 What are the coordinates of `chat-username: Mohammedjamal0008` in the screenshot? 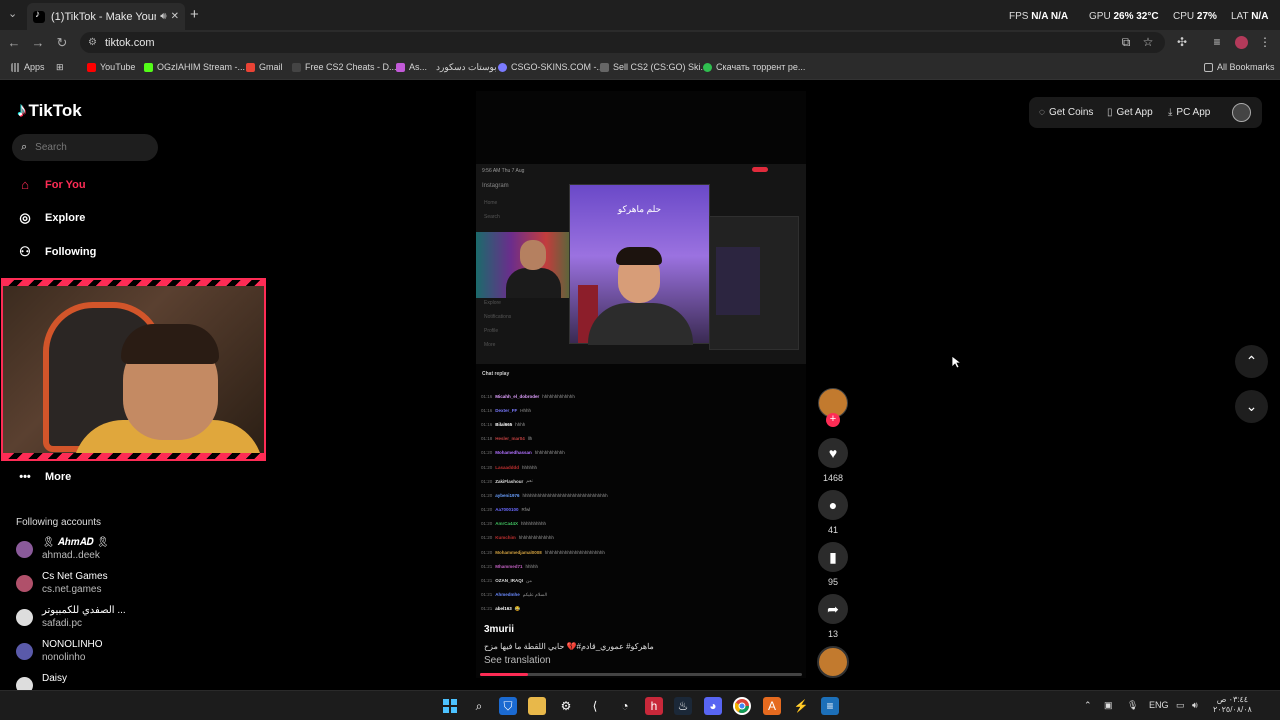 It's located at (518, 552).